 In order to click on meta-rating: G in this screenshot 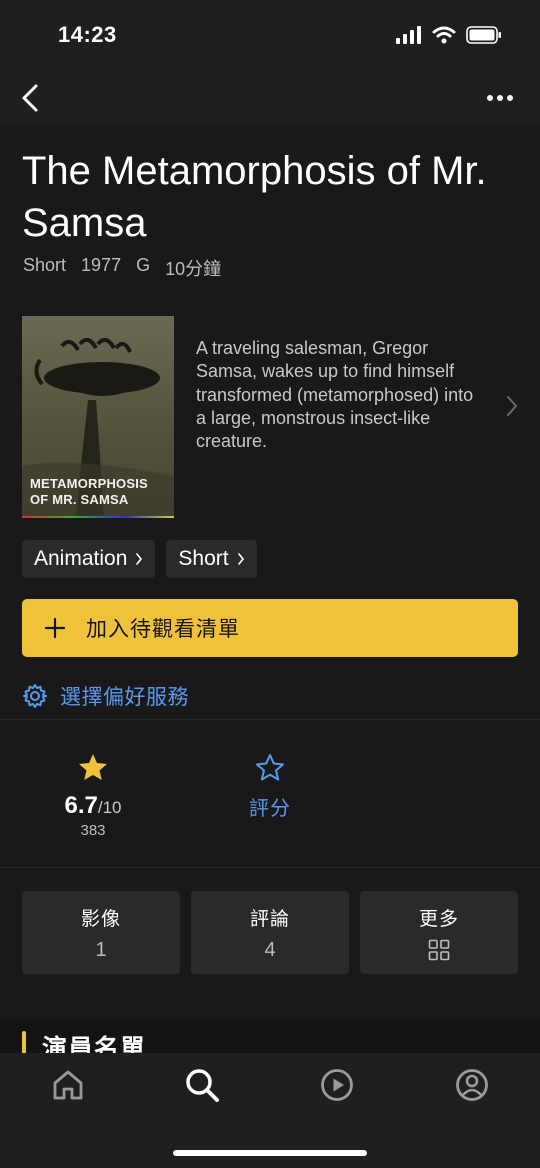, I will do `click(143, 265)`.